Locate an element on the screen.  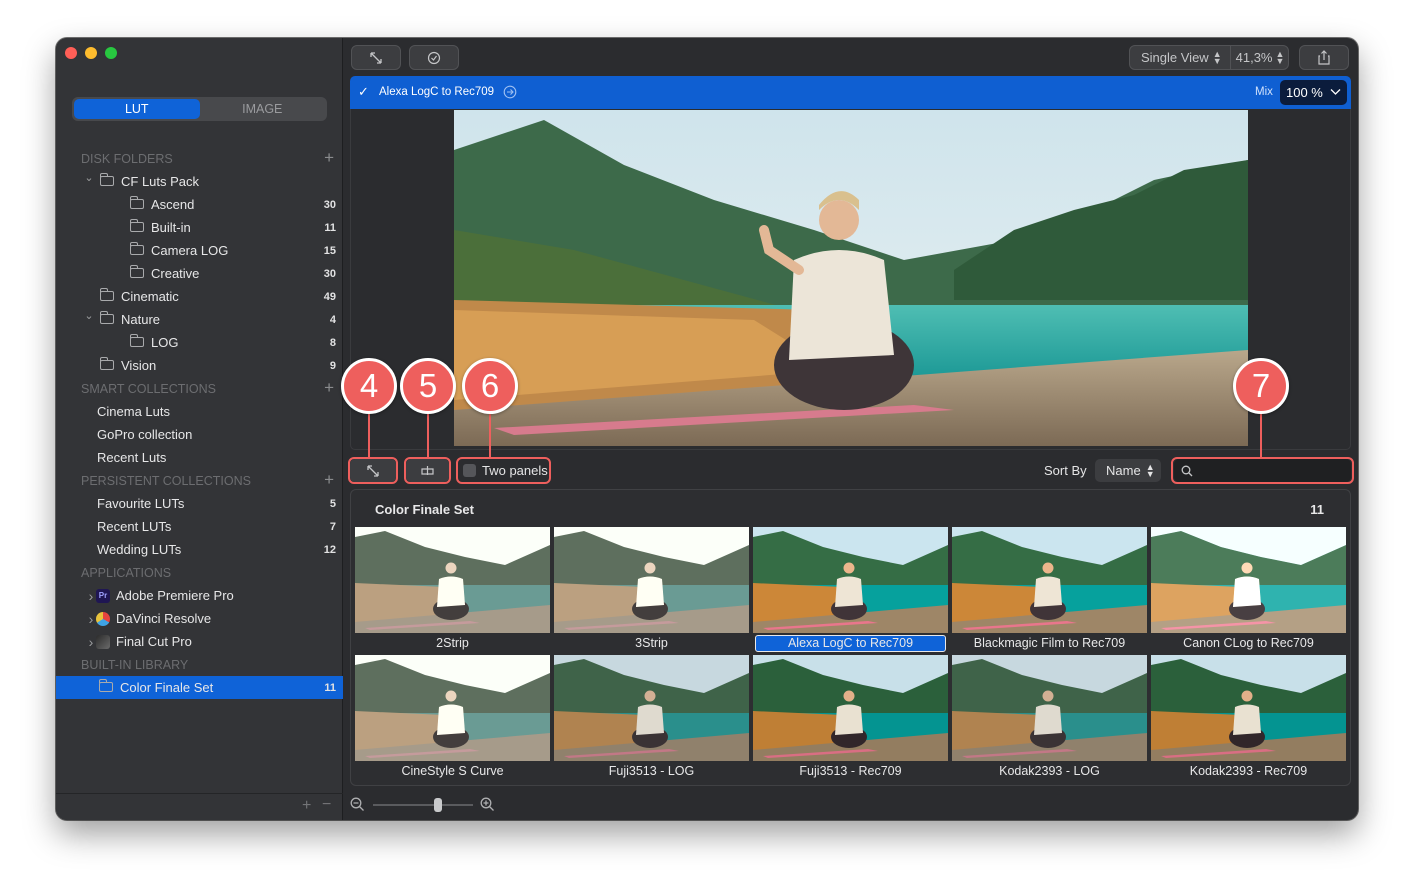
collection-label: Recent LUTs is located at coordinates (134, 526).